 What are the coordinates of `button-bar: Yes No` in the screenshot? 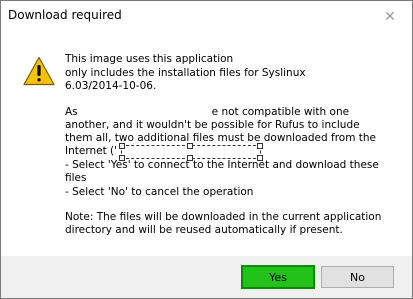 It's located at (206, 277).